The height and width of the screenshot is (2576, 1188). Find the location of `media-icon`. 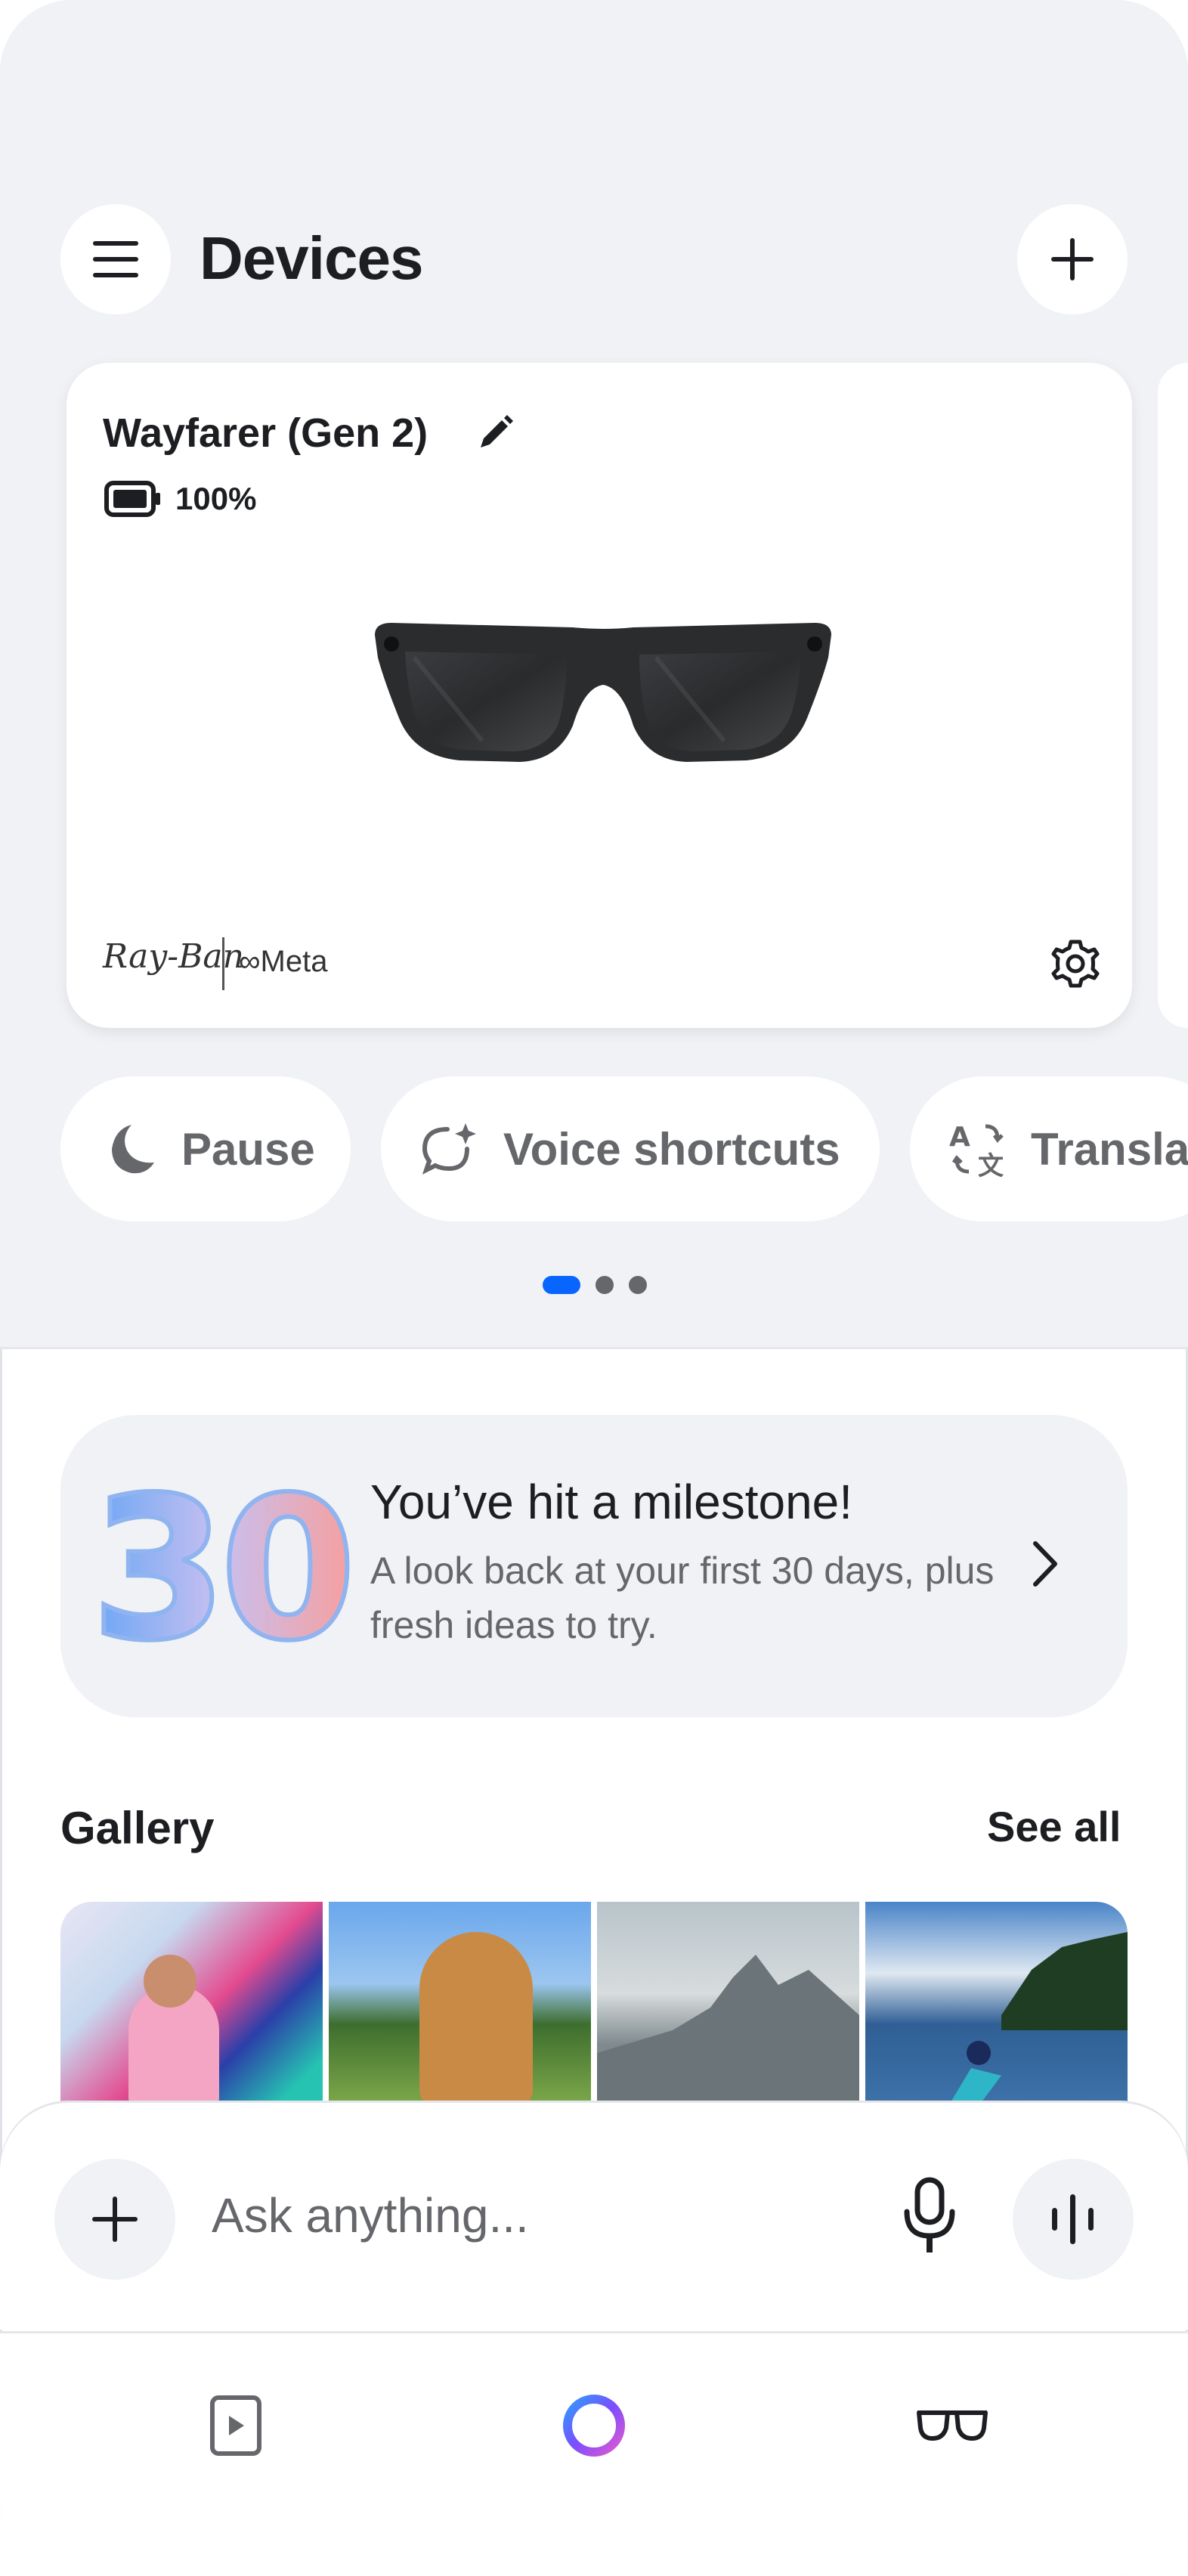

media-icon is located at coordinates (236, 2425).